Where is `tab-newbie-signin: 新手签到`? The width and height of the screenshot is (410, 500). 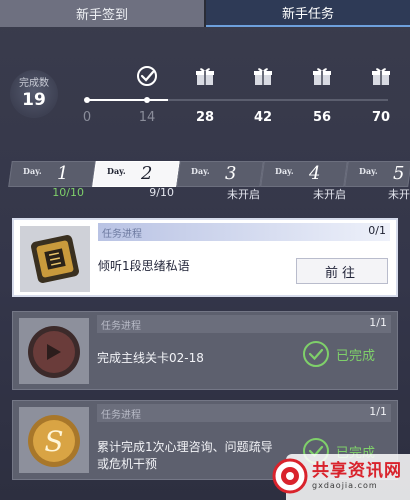
tab-newbie-signin: 新手签到 is located at coordinates (102, 13).